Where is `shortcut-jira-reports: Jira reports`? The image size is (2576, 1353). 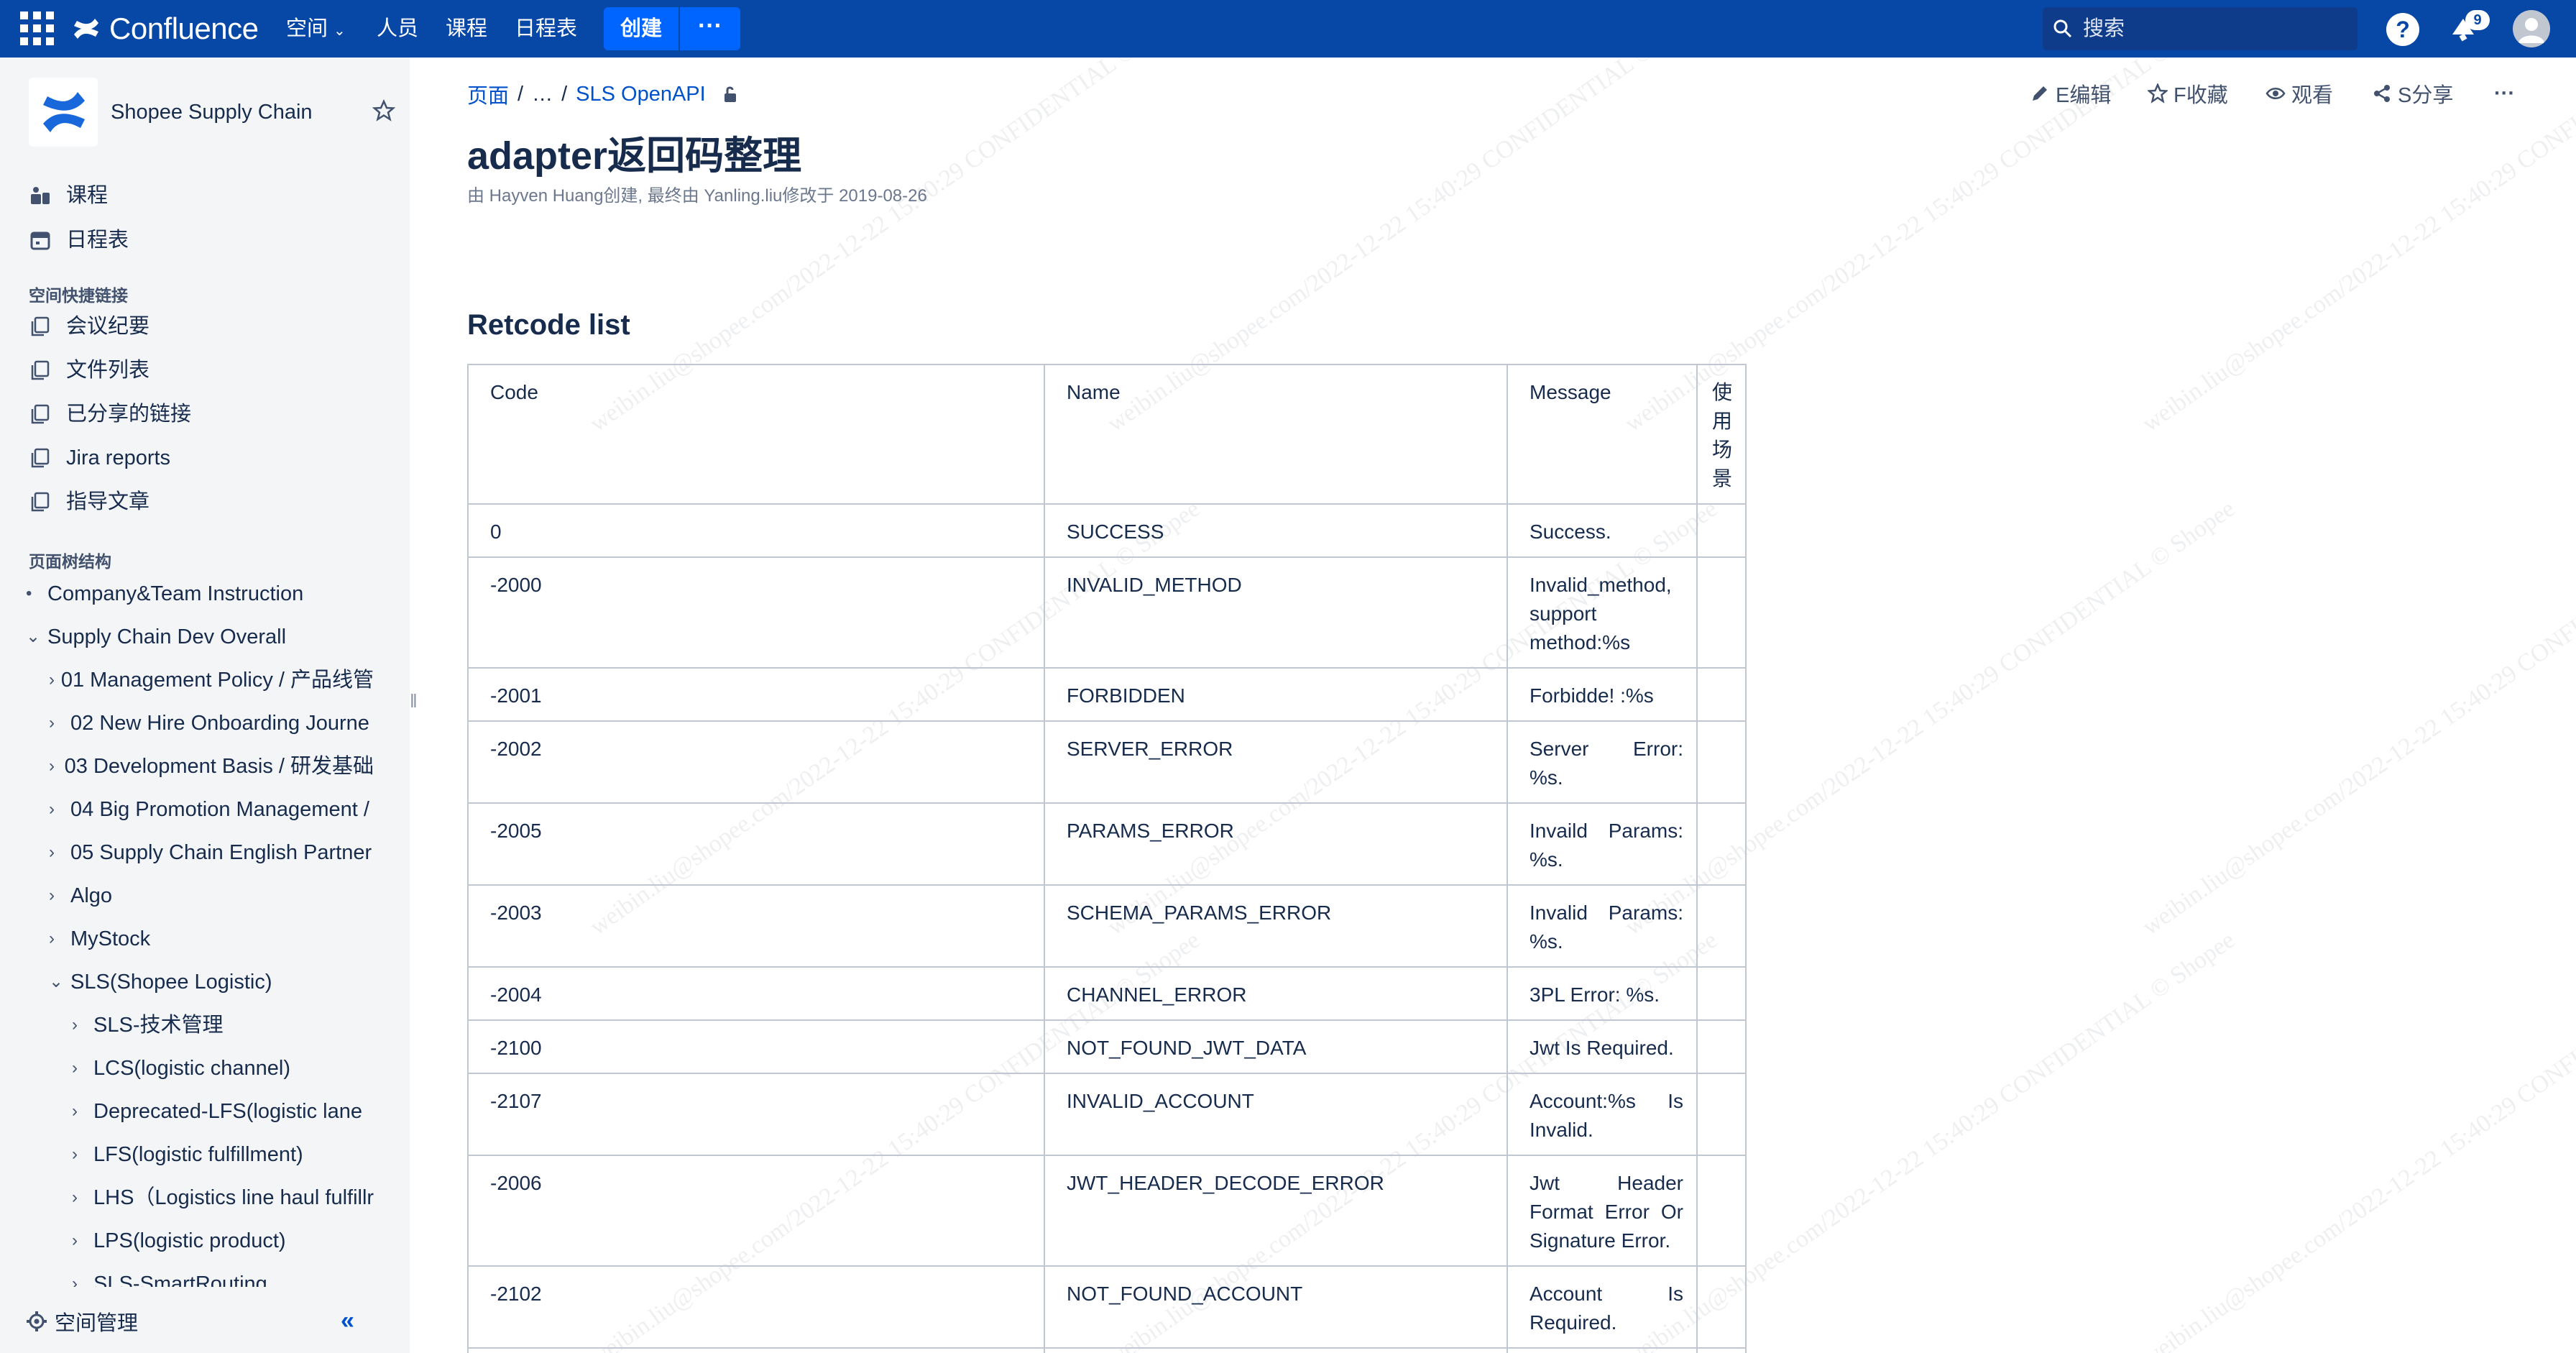
shortcut-jira-reports: Jira reports is located at coordinates (99, 458).